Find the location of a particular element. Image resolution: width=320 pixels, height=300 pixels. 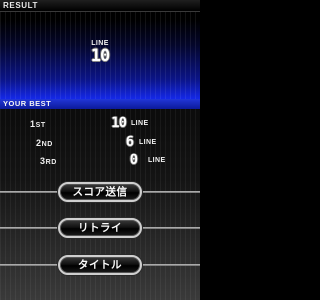

title-row: タイトル is located at coordinates (100, 265).